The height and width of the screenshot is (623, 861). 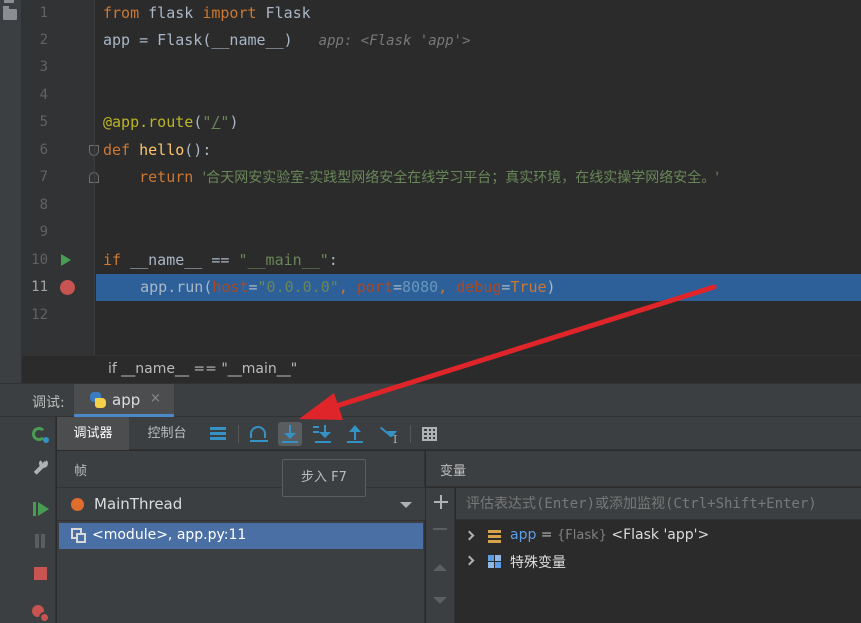 What do you see at coordinates (430, 434) in the screenshot?
I see `evaluate-table-icon` at bounding box center [430, 434].